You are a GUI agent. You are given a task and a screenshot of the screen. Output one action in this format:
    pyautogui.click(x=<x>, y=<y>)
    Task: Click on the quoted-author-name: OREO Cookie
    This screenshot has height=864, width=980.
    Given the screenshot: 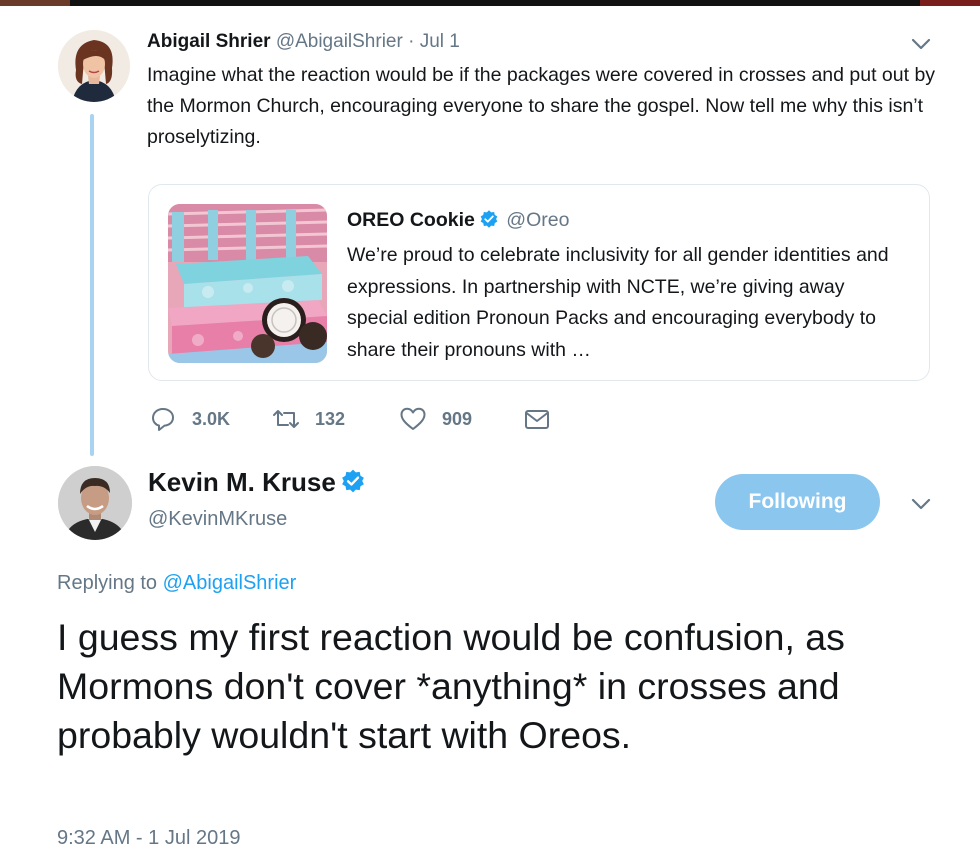 What is the action you would take?
    pyautogui.click(x=411, y=220)
    